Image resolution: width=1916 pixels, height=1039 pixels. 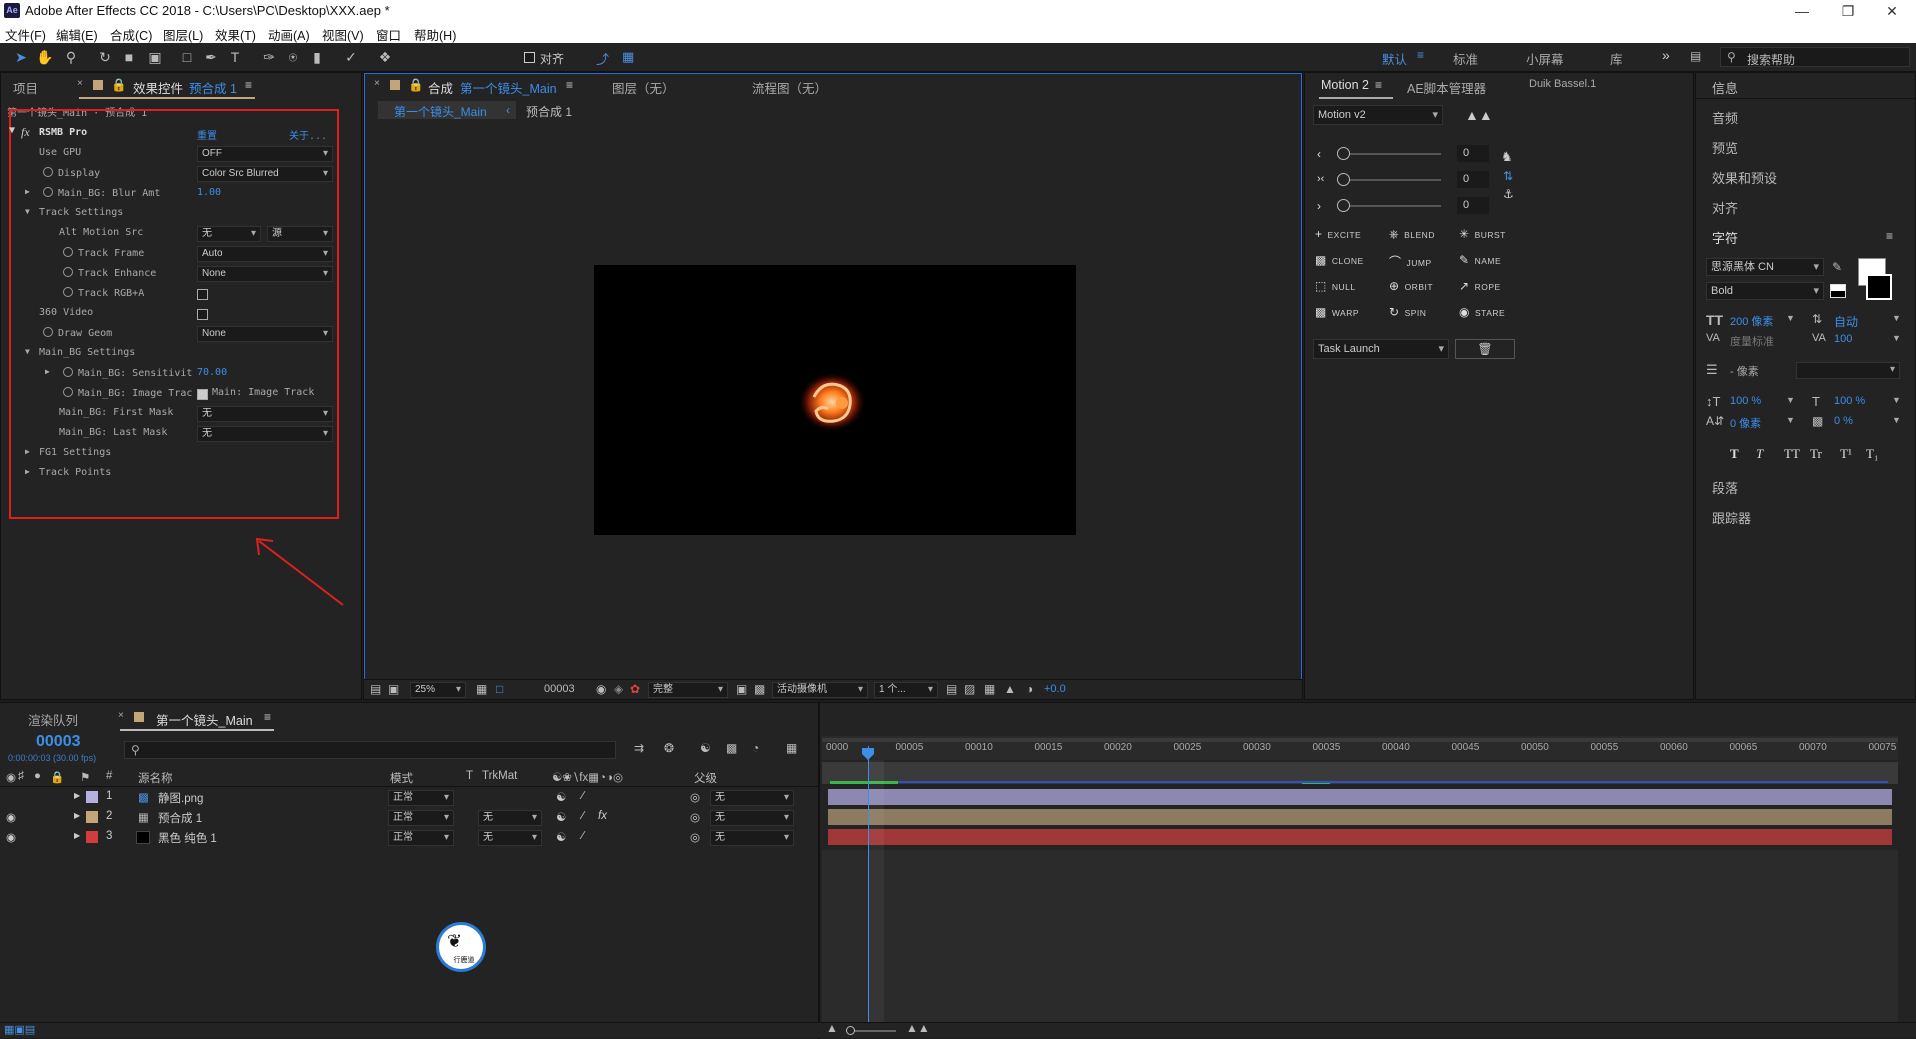 What do you see at coordinates (131, 34) in the screenshot?
I see `menu-composition: 合成(C)` at bounding box center [131, 34].